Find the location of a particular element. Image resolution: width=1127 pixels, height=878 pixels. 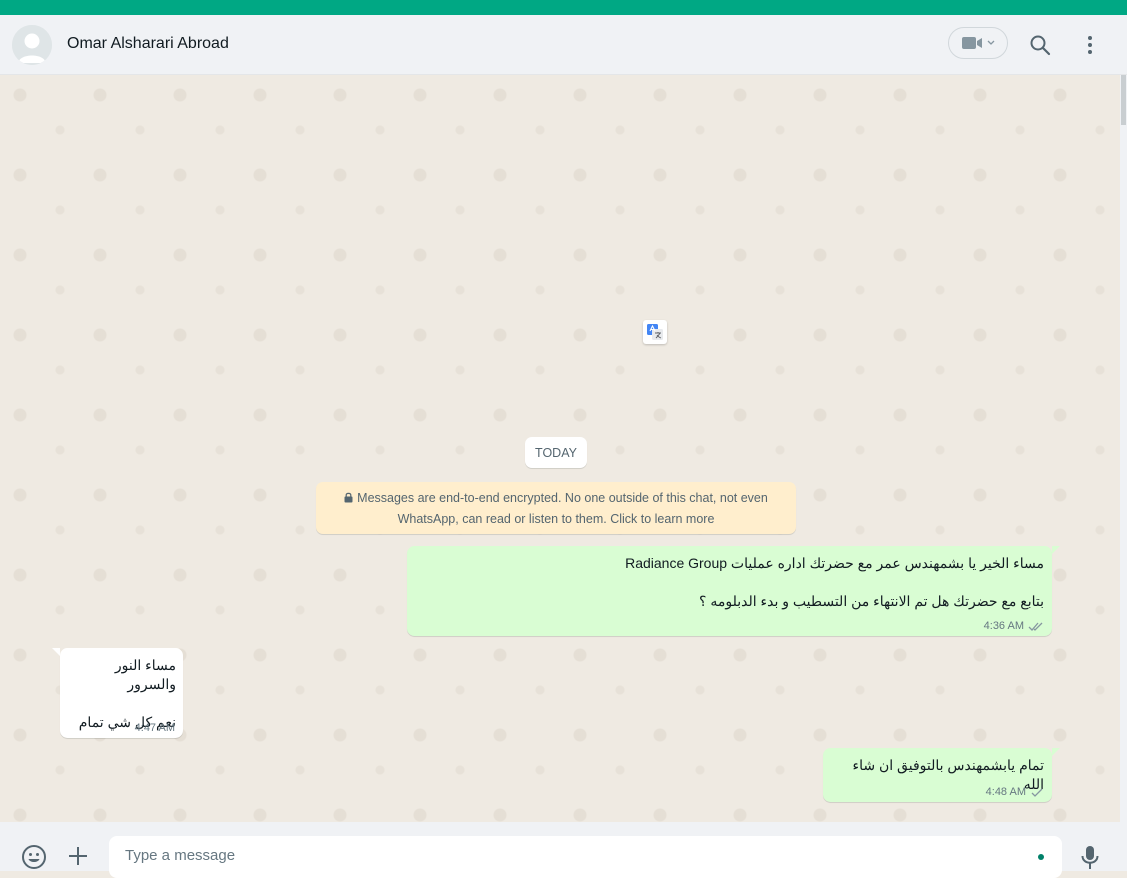

chat-scrollbar is located at coordinates (1123, 448).